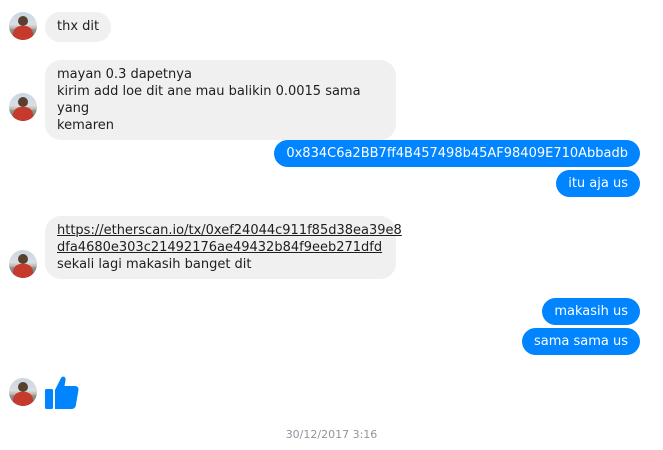 Image resolution: width=663 pixels, height=450 pixels. I want to click on message-text: itu aja us, so click(598, 183).